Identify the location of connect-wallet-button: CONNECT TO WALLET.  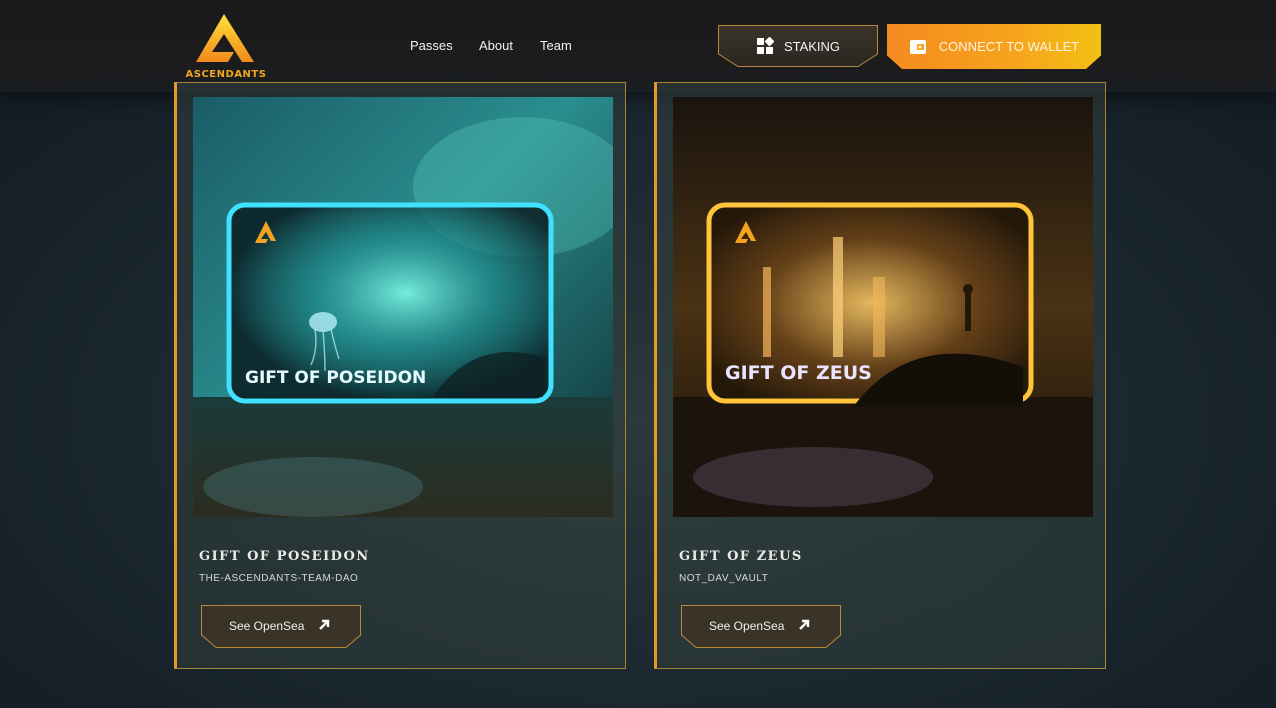
(994, 46).